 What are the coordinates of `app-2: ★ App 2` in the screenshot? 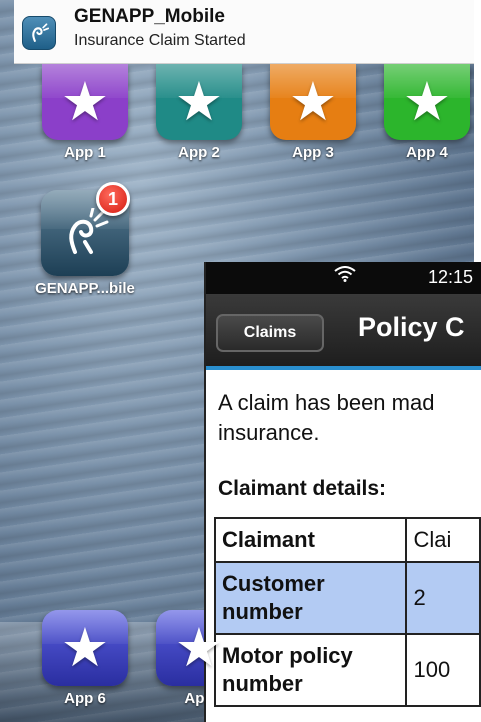 It's located at (199, 112).